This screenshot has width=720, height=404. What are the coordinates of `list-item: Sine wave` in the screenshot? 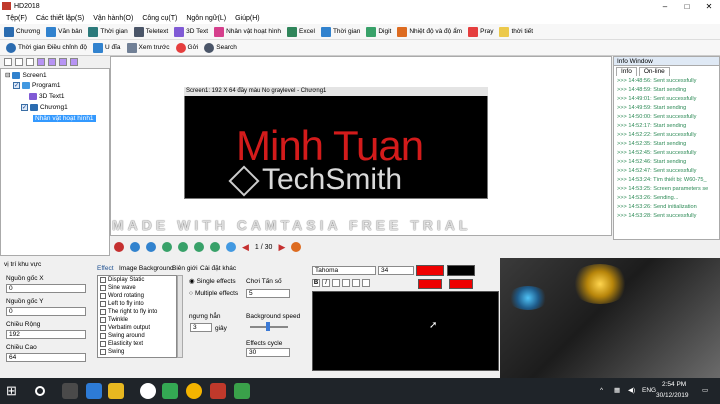 It's located at (118, 288).